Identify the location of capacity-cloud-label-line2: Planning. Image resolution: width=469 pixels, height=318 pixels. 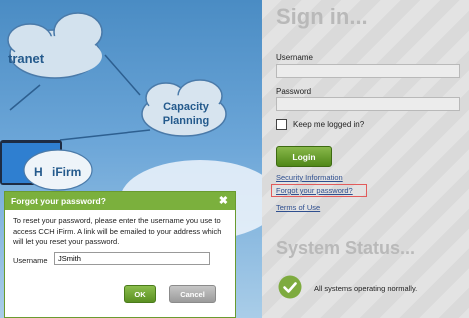
(186, 121).